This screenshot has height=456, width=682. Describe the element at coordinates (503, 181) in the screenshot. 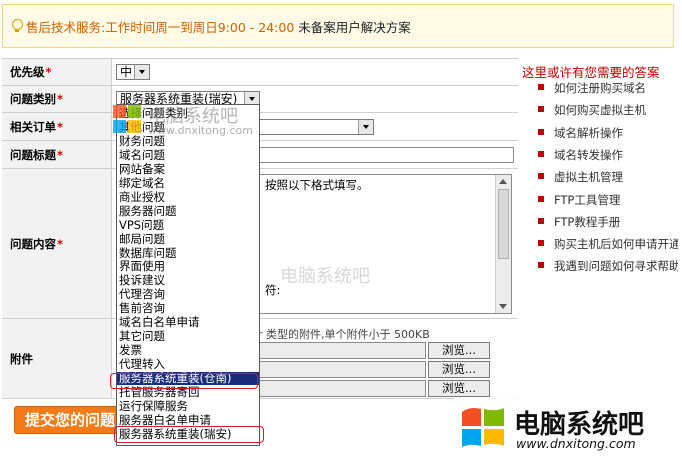

I see `arrow-up-icon` at that location.